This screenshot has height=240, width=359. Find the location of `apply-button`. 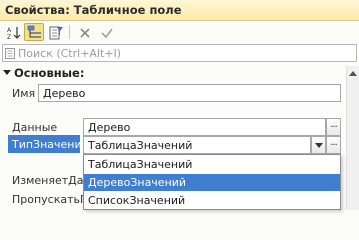

apply-button is located at coordinates (106, 32).